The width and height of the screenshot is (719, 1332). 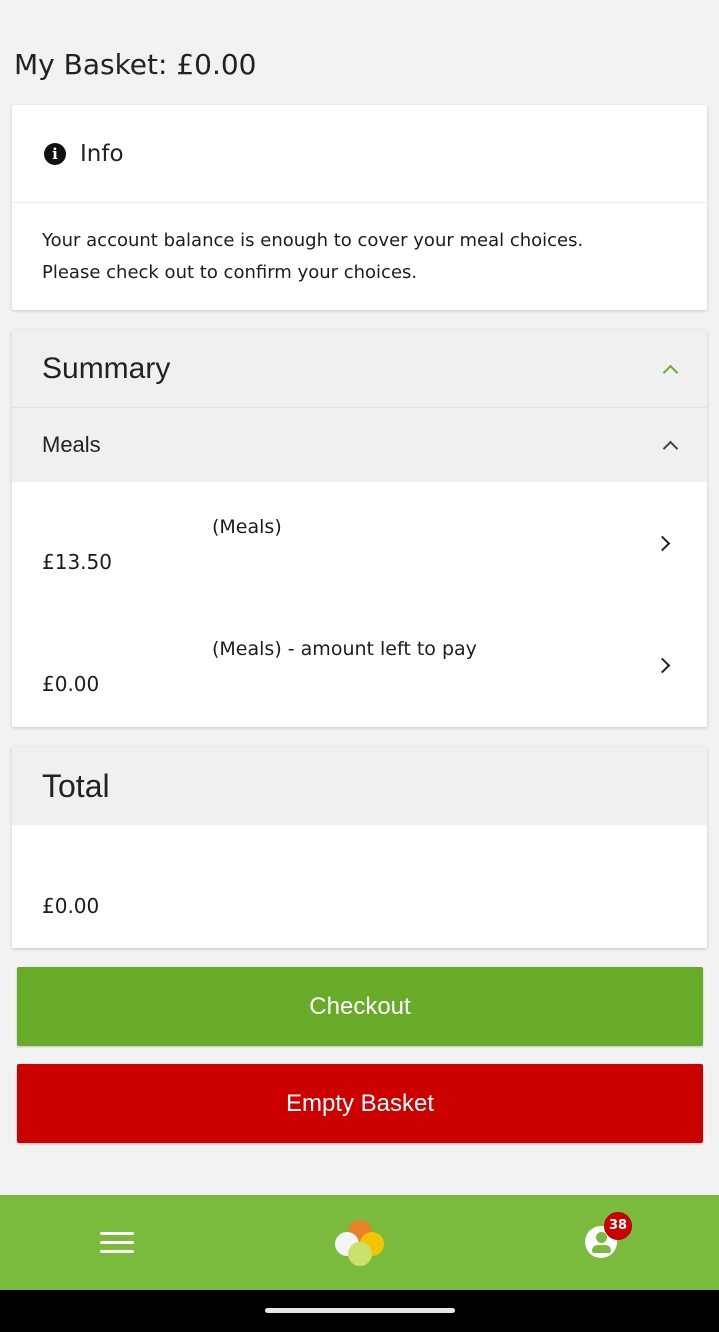 What do you see at coordinates (76, 785) in the screenshot?
I see `total-title: Total` at bounding box center [76, 785].